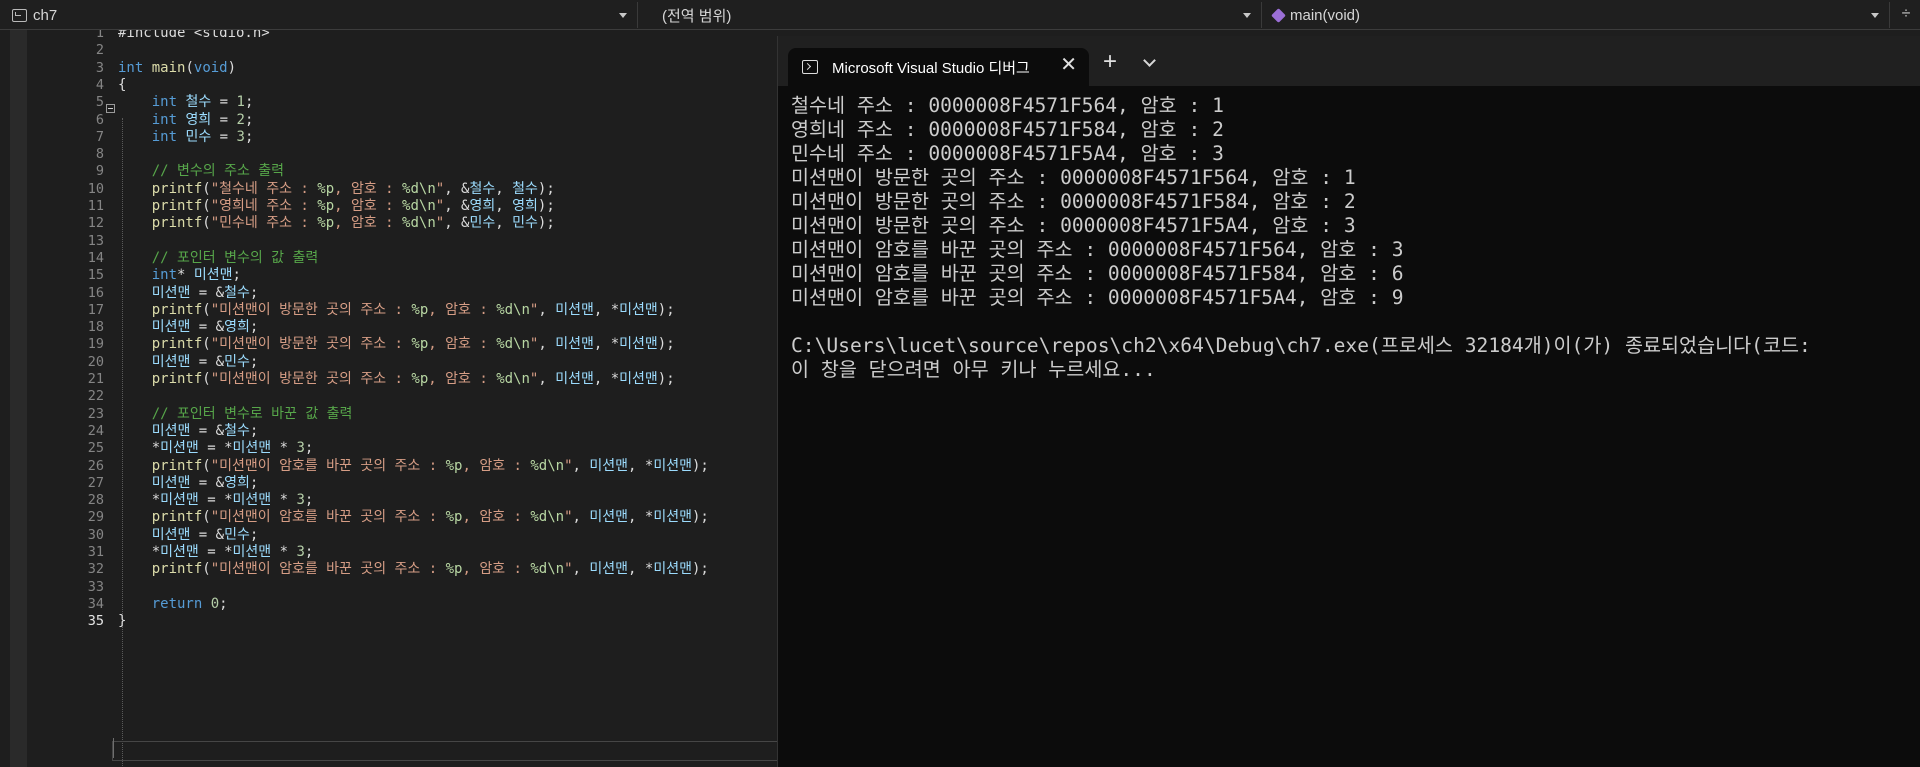 This screenshot has width=1920, height=767. What do you see at coordinates (122, 621) in the screenshot?
I see `code-text: }` at bounding box center [122, 621].